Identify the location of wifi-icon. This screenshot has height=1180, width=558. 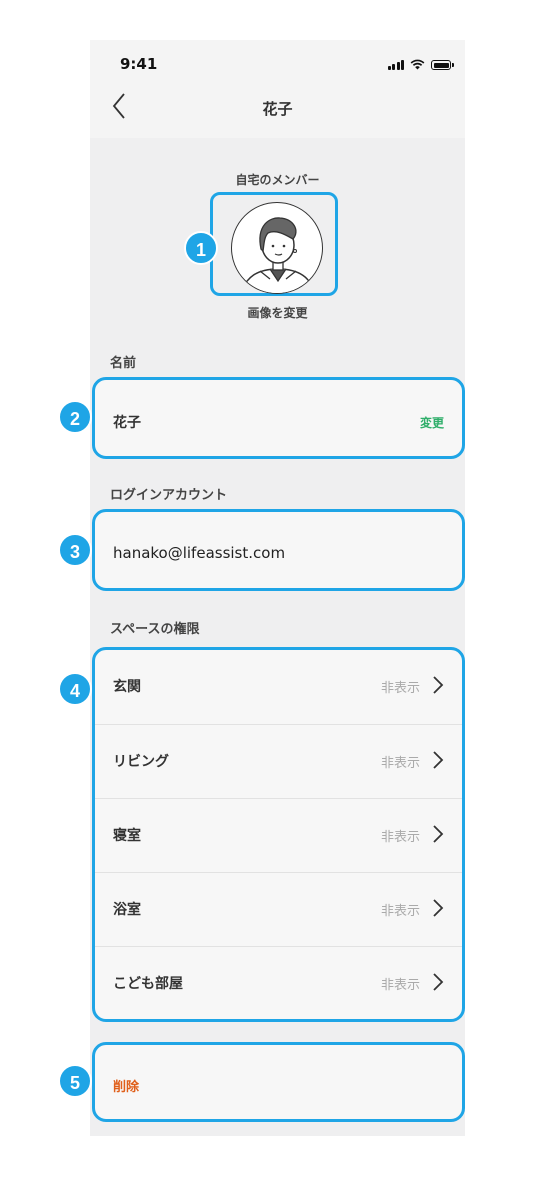
(417, 64).